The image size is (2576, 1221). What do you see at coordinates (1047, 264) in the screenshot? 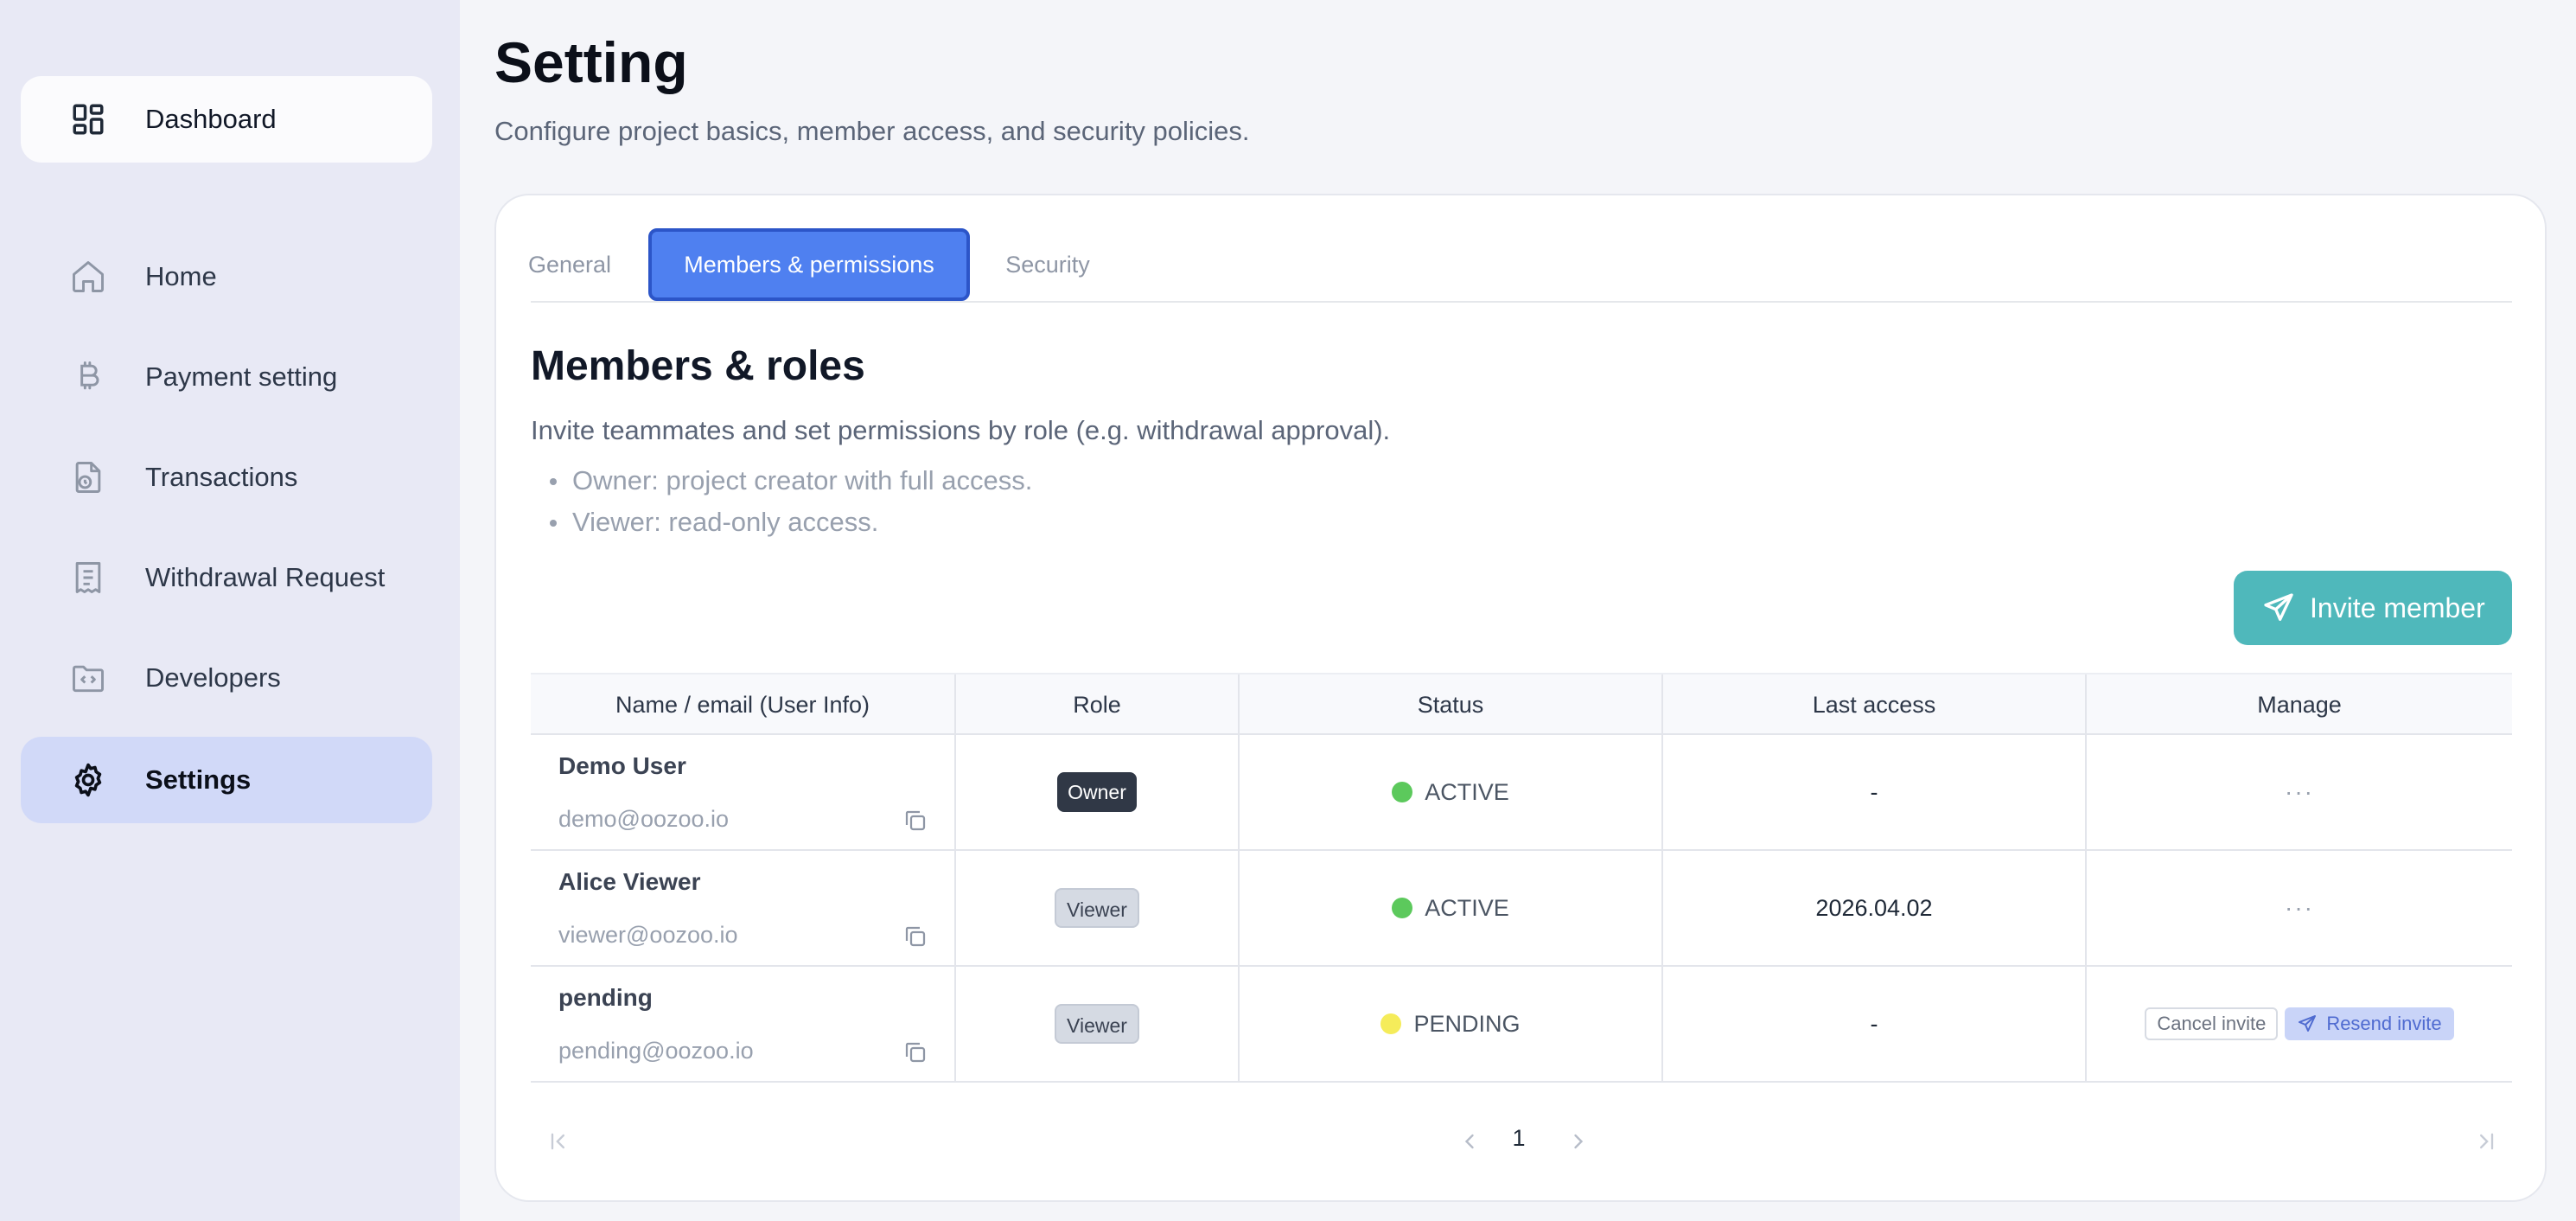
I see `tab-security: Security` at bounding box center [1047, 264].